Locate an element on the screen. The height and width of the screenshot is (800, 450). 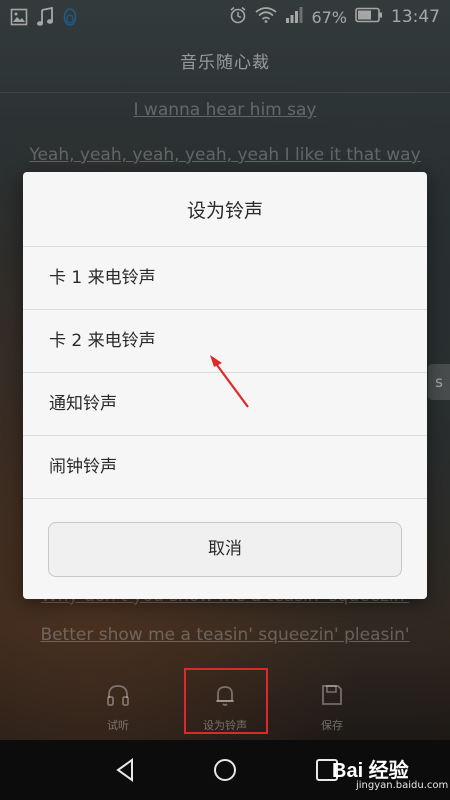
home-icon is located at coordinates (225, 770).